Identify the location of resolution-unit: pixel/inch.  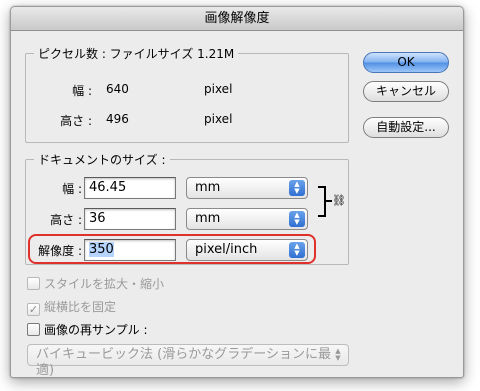
(226, 249).